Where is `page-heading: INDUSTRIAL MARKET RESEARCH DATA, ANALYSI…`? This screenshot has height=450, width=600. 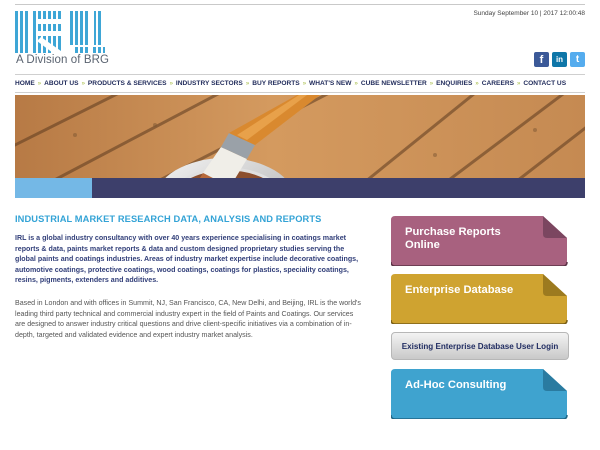 page-heading: INDUSTRIAL MARKET RESEARCH DATA, ANALYSI… is located at coordinates (168, 219).